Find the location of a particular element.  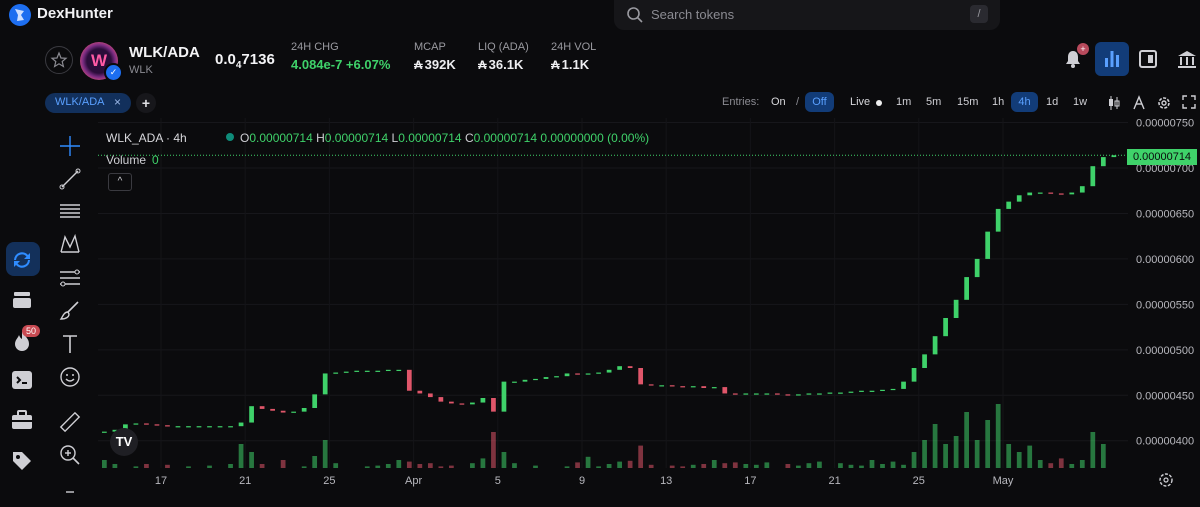

timeframe-5m: 5m is located at coordinates (933, 102).